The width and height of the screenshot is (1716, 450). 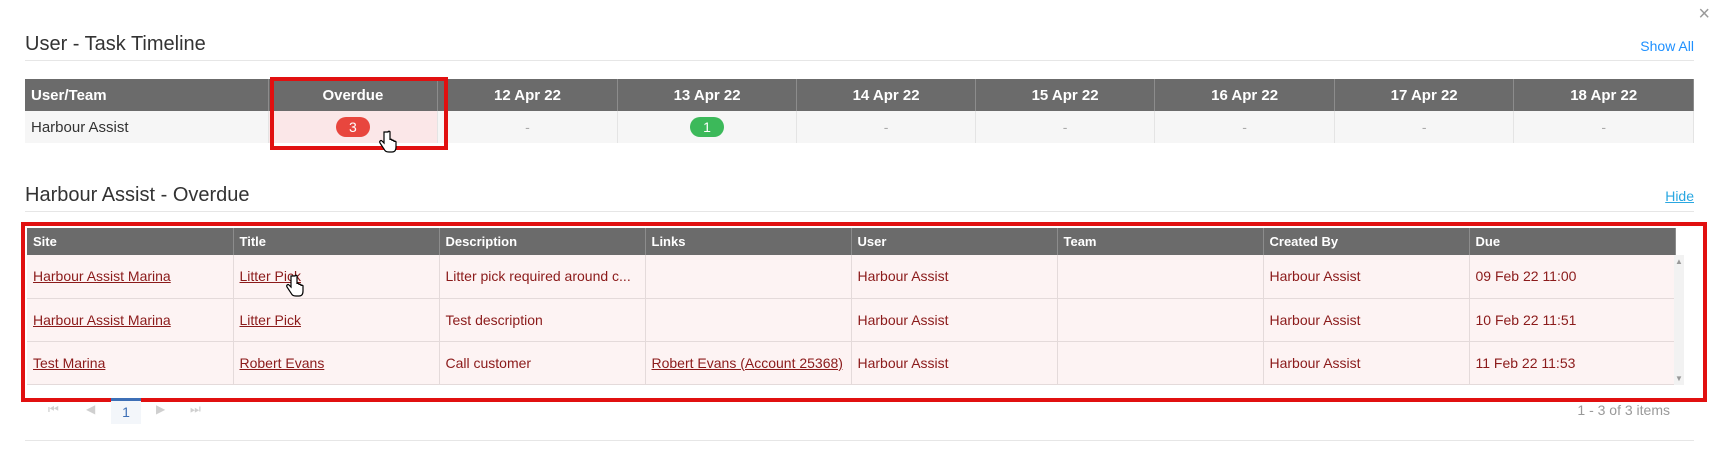 I want to click on description-cell: Call customer, so click(x=542, y=363).